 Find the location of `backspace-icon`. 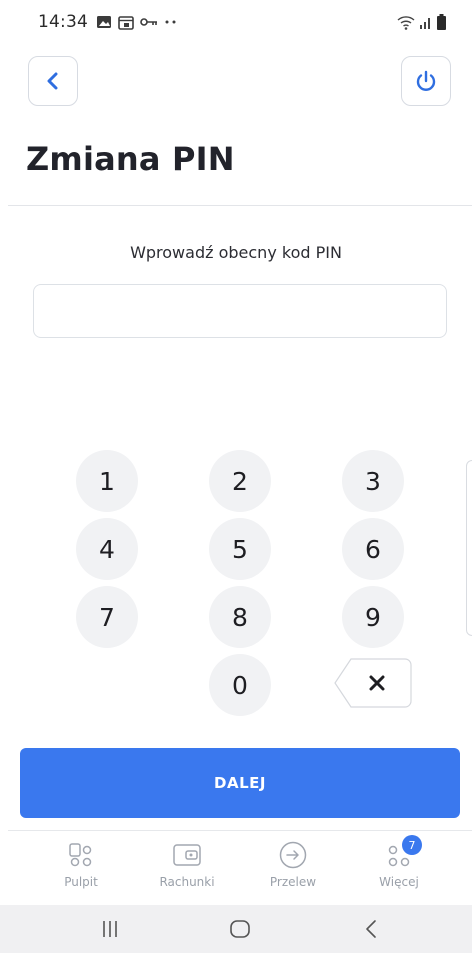

backspace-icon is located at coordinates (373, 683).